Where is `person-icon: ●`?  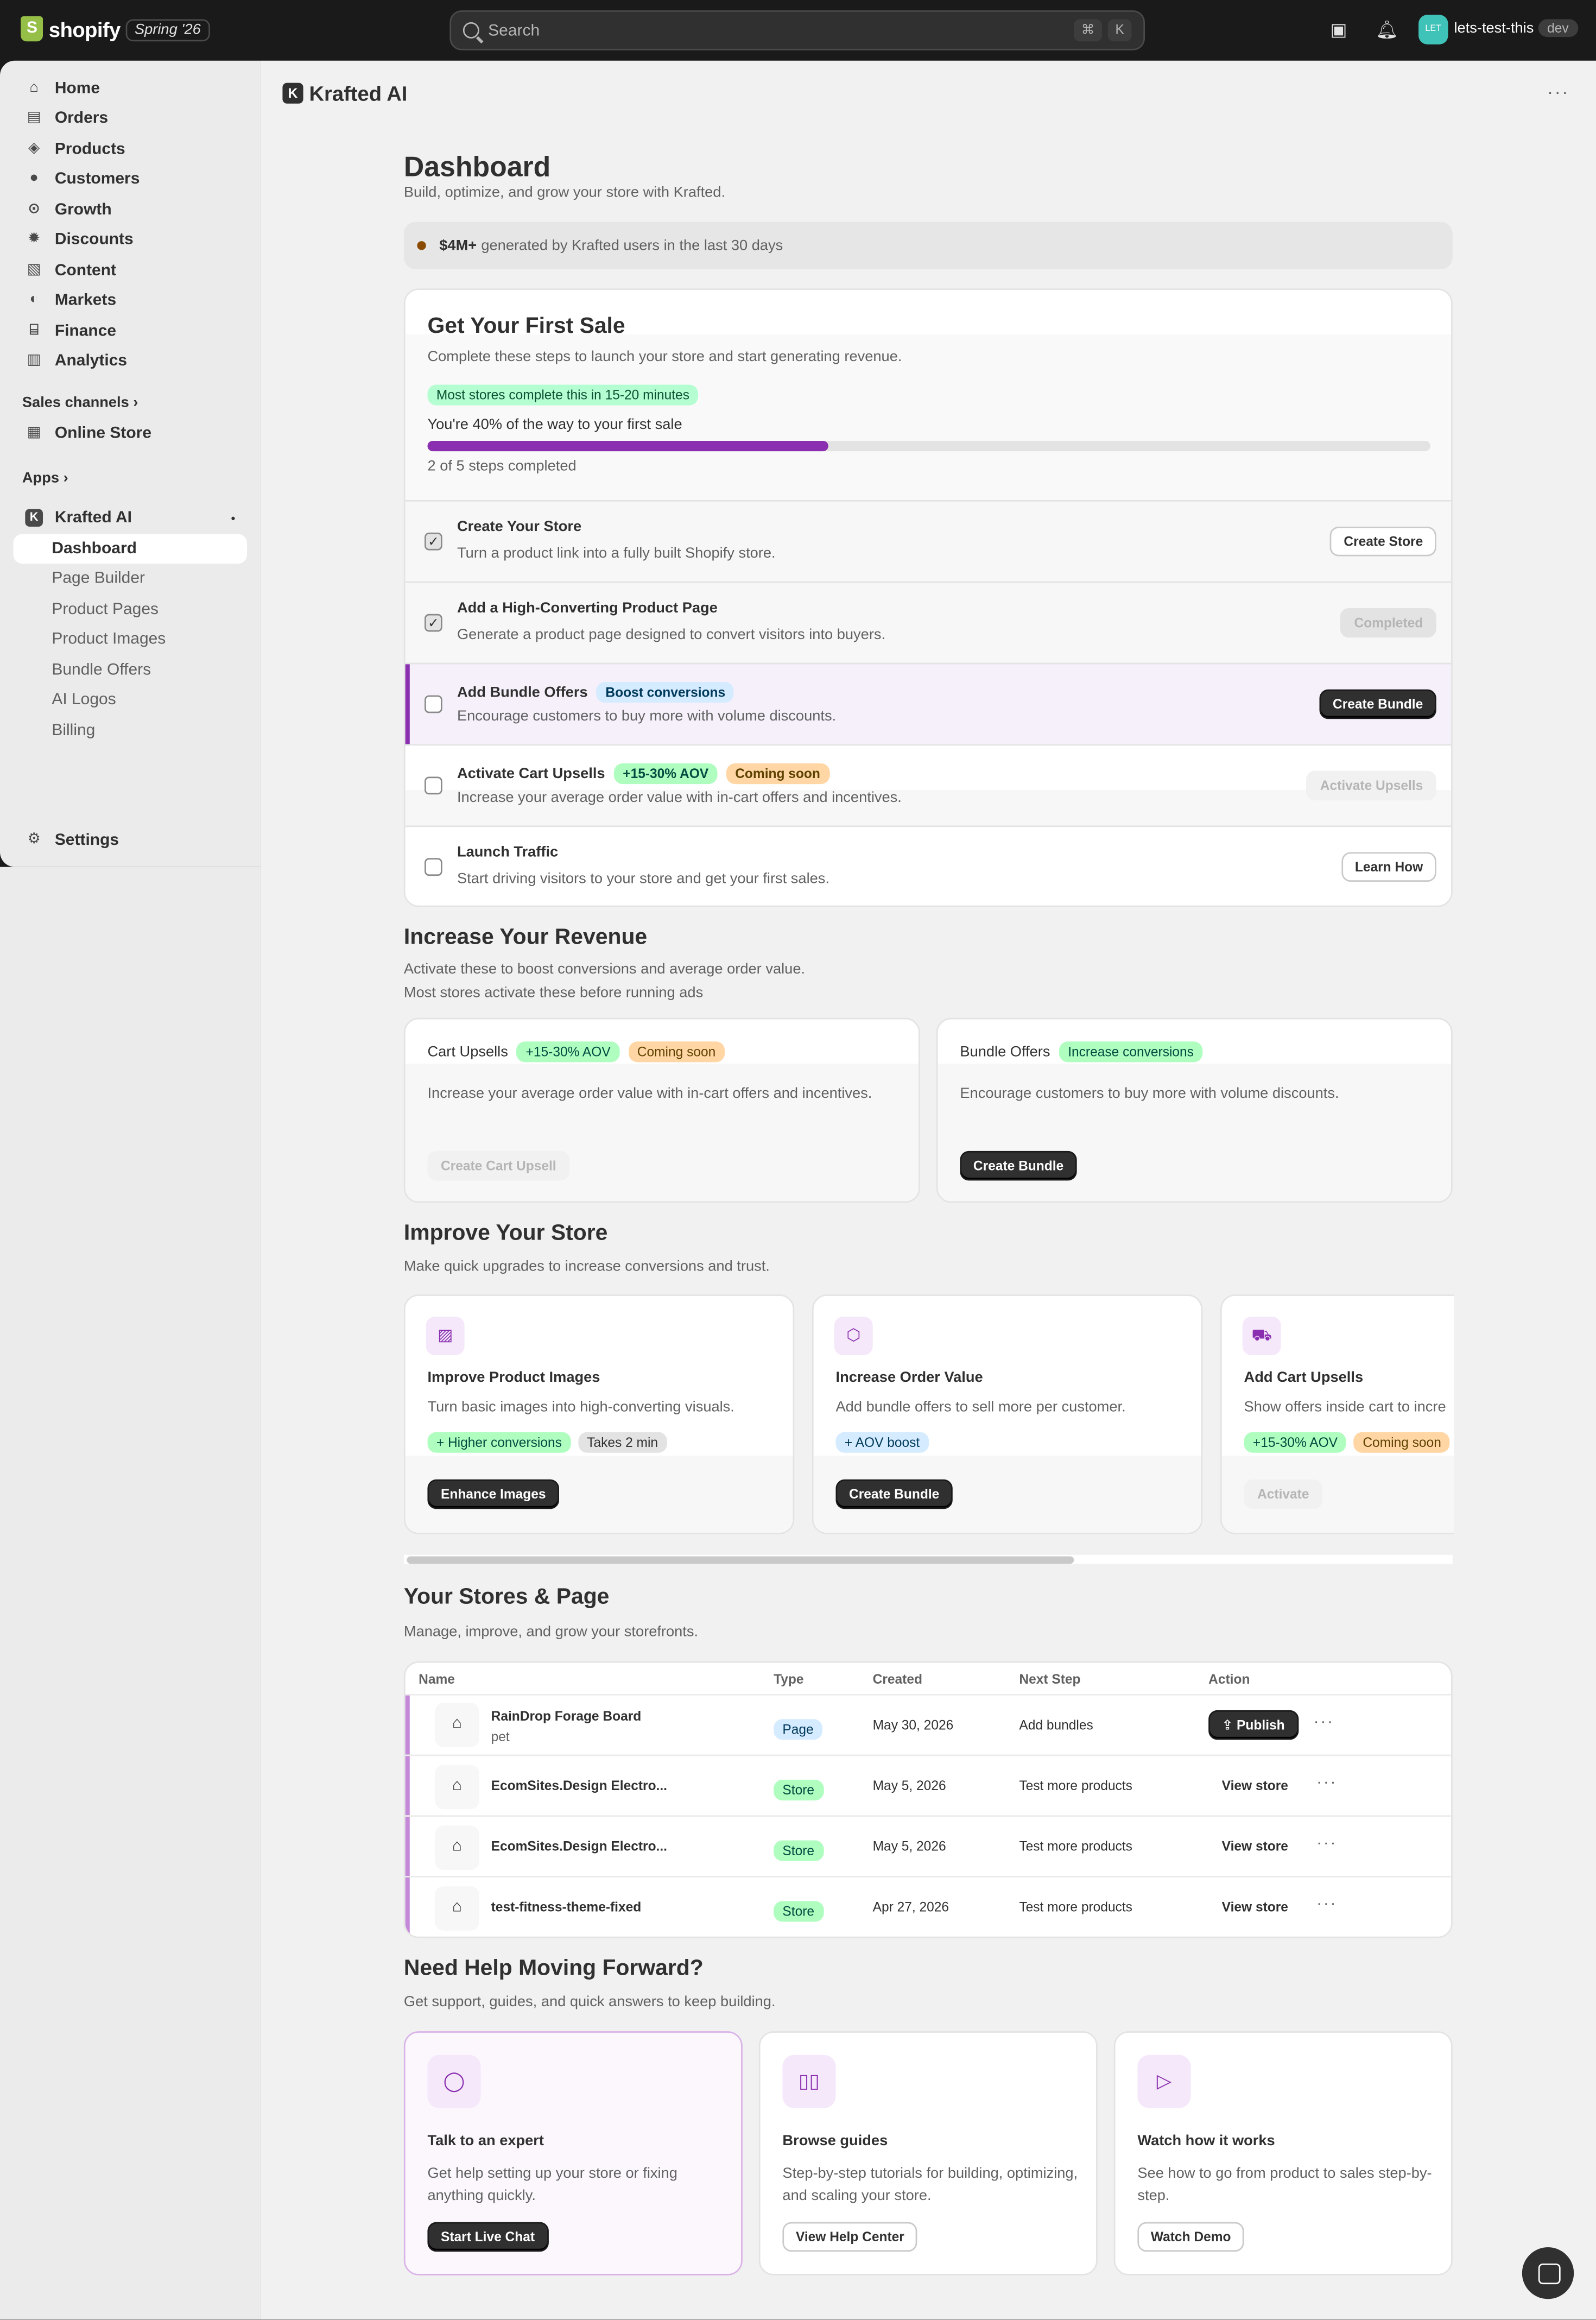
person-icon: ● is located at coordinates (34, 178).